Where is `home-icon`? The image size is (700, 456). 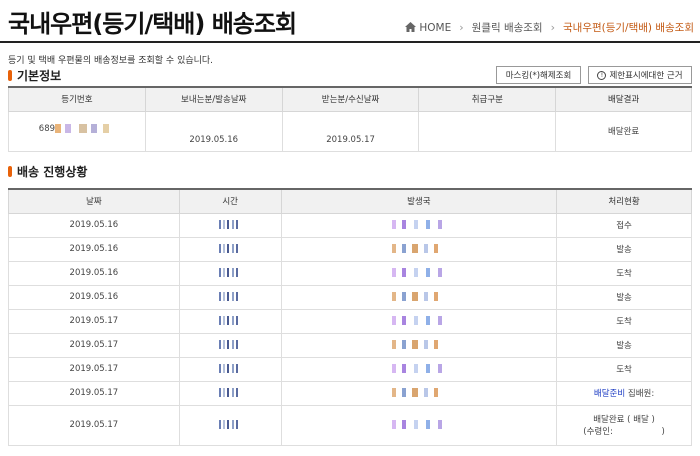
home-icon is located at coordinates (411, 26).